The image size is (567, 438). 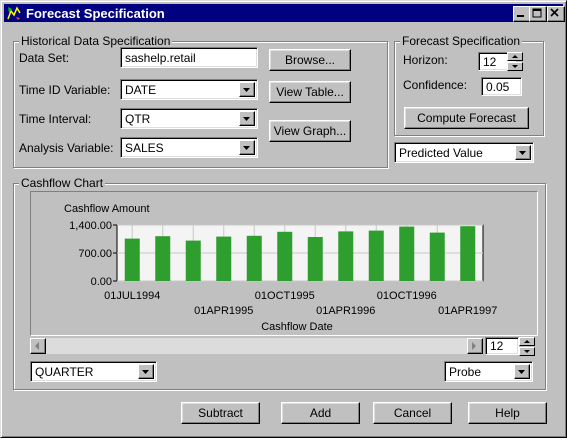 What do you see at coordinates (284, 13) in the screenshot?
I see `title-bar: Forecast Specification` at bounding box center [284, 13].